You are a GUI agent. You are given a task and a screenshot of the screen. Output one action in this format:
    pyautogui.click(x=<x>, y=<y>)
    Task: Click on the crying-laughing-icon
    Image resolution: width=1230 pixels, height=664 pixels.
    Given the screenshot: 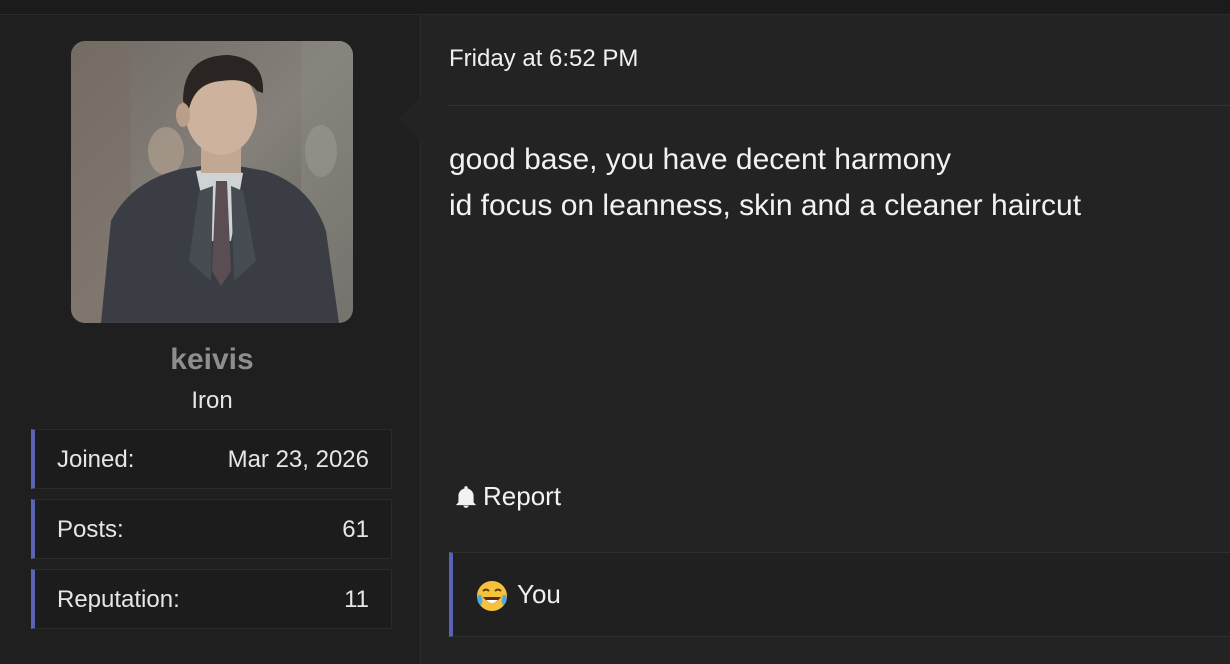 What is the action you would take?
    pyautogui.click(x=492, y=596)
    